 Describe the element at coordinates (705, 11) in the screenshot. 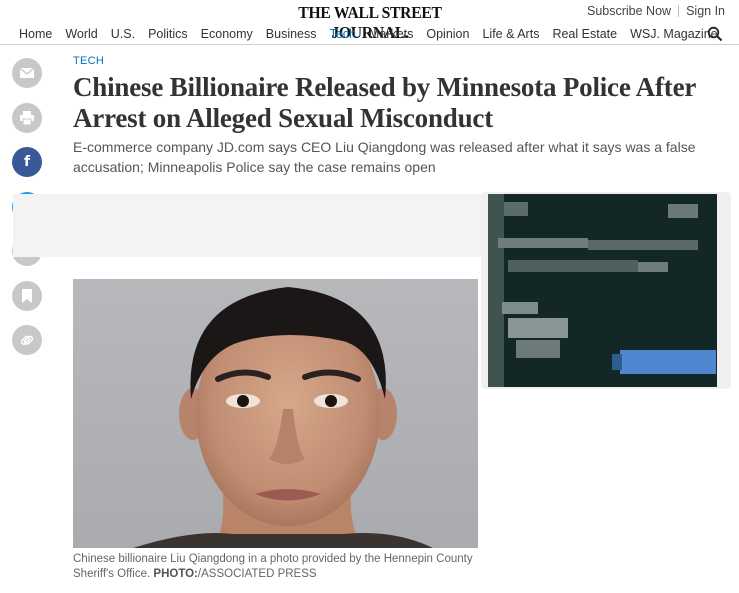

I see `signin-link: Sign In` at that location.